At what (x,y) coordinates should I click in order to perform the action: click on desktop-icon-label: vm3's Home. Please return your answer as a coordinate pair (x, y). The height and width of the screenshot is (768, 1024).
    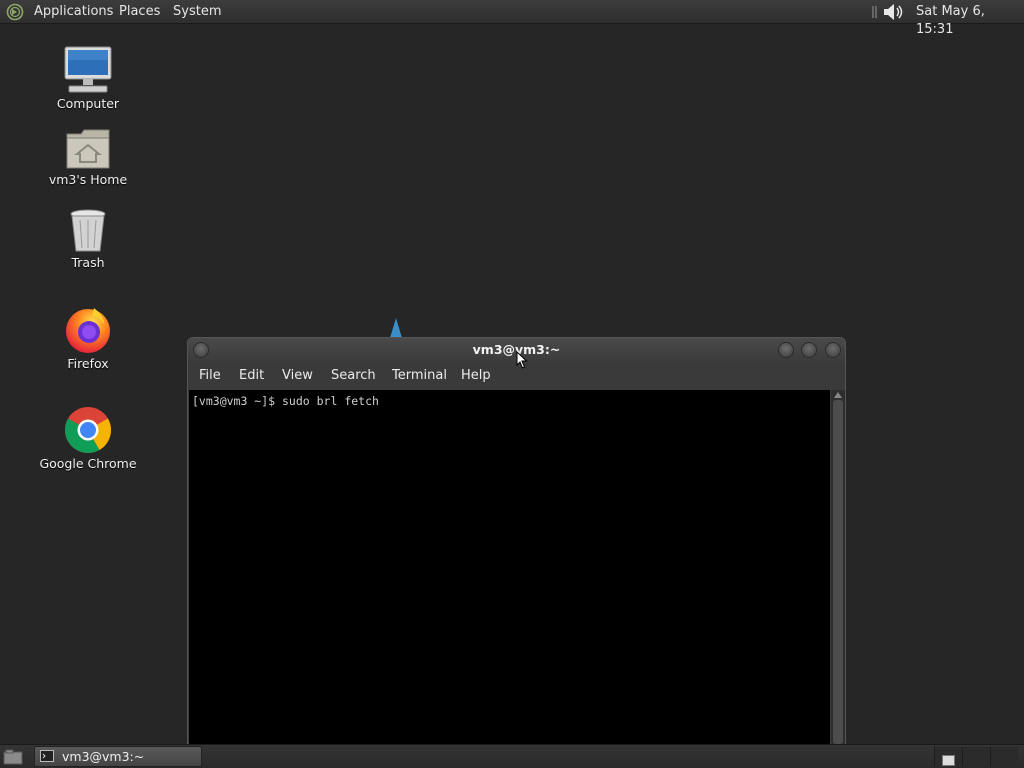
    Looking at the image, I should click on (88, 179).